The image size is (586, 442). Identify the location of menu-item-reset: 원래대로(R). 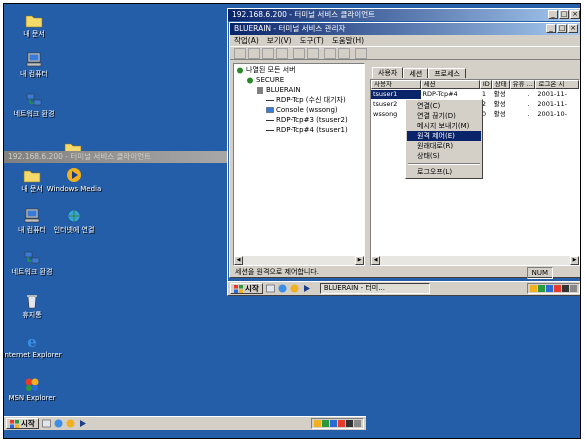
(444, 146).